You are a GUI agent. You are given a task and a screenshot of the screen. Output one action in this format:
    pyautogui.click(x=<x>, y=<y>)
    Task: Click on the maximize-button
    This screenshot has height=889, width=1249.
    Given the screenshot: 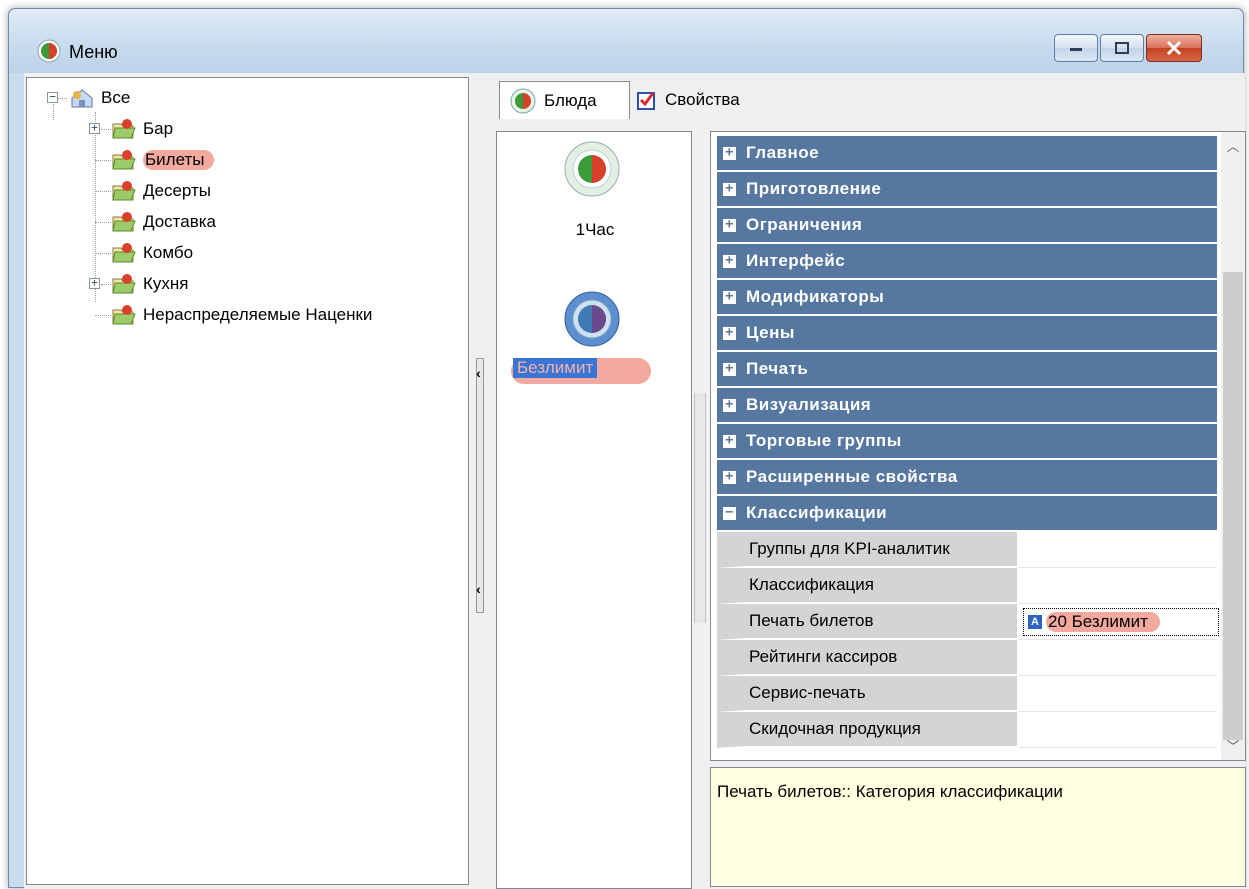 What is the action you would take?
    pyautogui.click(x=1122, y=48)
    